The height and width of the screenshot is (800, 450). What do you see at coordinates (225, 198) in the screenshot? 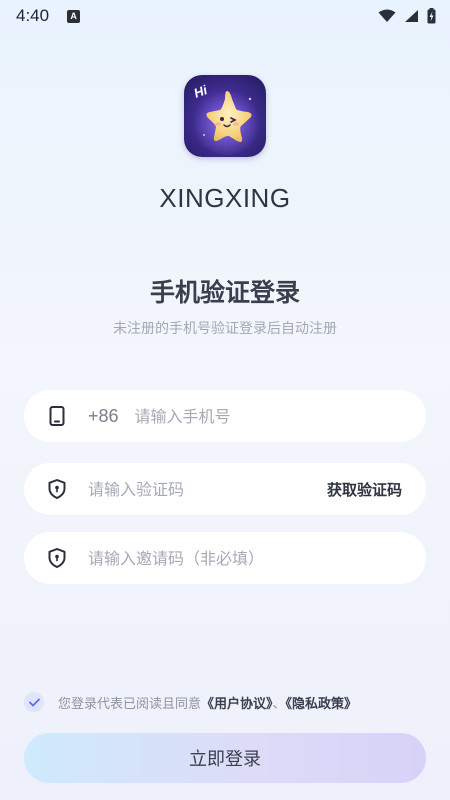
I see `brand-name: XINGXING` at bounding box center [225, 198].